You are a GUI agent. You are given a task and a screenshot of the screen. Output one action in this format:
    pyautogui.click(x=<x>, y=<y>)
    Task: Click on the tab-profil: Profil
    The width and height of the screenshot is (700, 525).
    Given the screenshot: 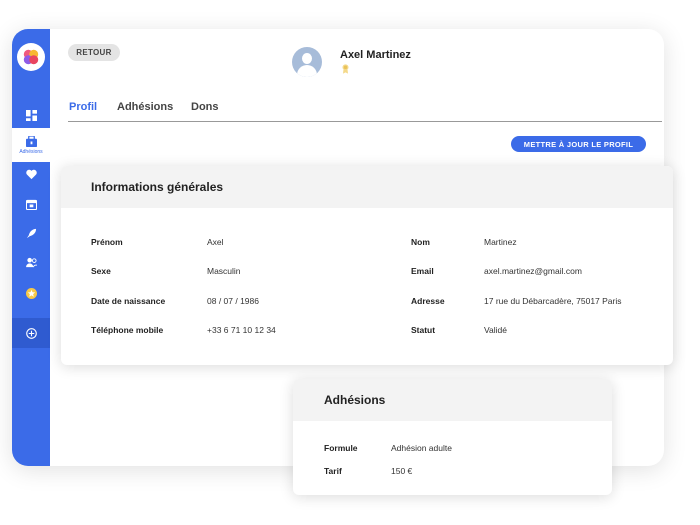 What is the action you would take?
    pyautogui.click(x=83, y=107)
    